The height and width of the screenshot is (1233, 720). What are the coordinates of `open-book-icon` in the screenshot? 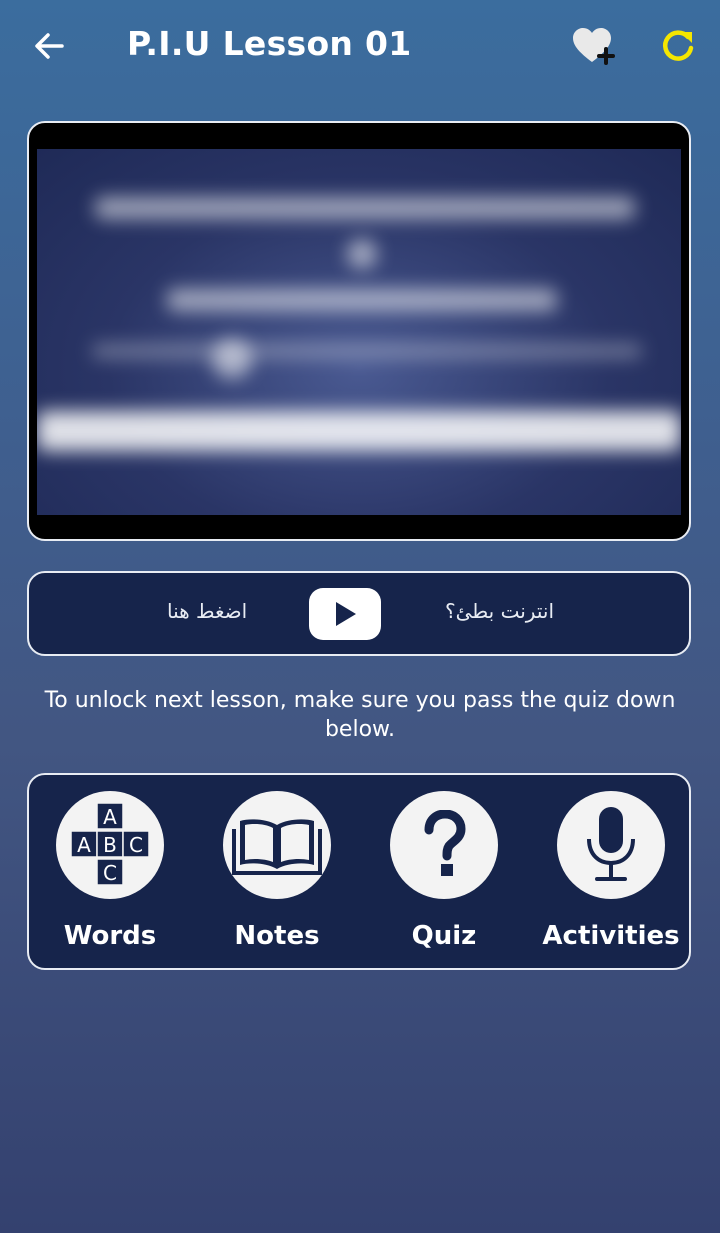 It's located at (277, 847).